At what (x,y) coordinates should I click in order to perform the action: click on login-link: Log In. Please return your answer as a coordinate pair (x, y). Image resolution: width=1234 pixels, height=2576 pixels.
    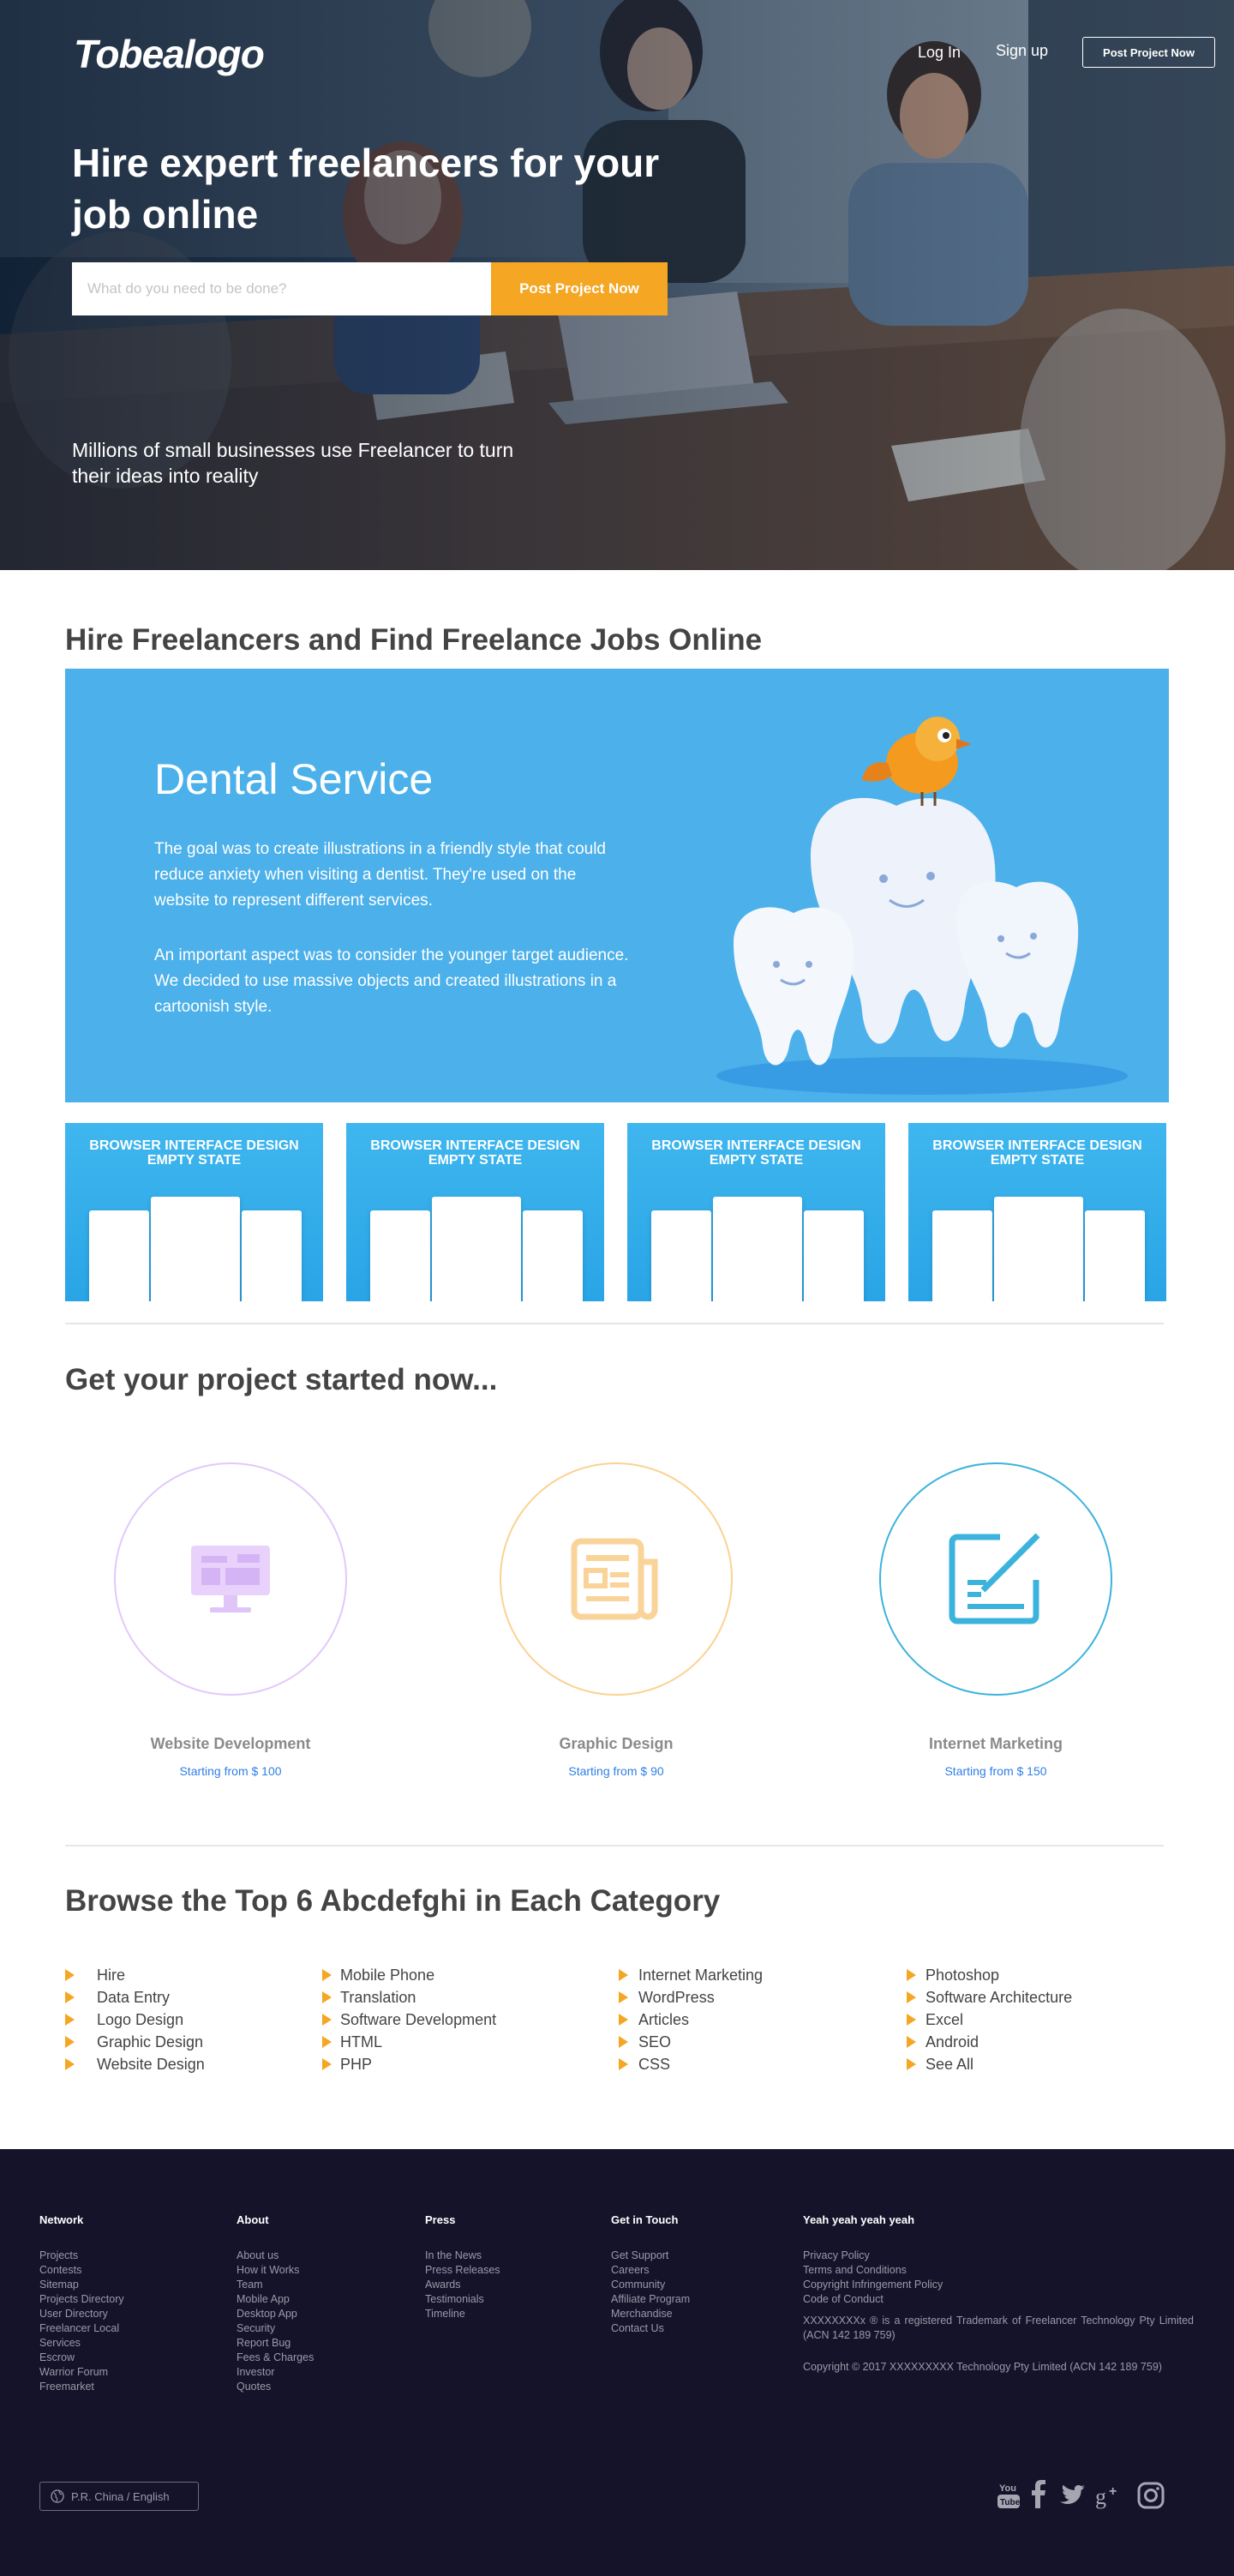
    Looking at the image, I should click on (939, 53).